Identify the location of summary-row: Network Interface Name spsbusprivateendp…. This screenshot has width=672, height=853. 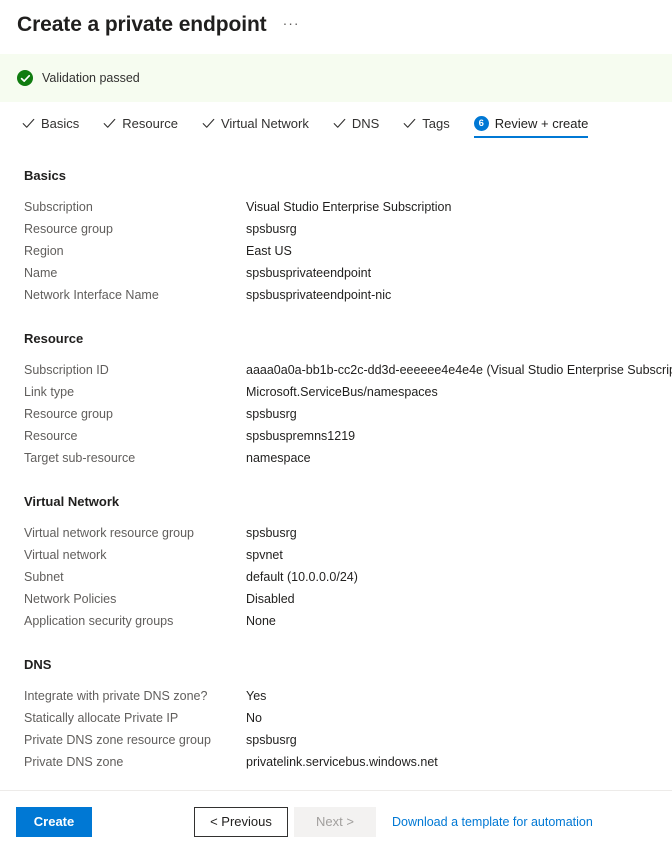
(348, 295).